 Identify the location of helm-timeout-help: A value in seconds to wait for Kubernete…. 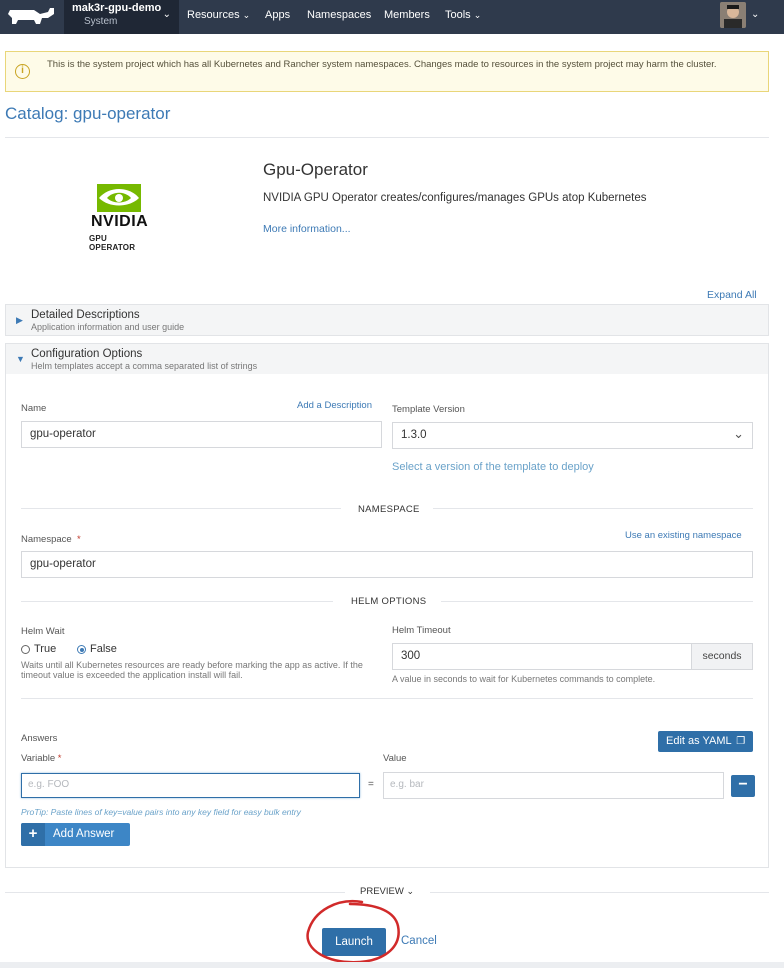
(524, 679).